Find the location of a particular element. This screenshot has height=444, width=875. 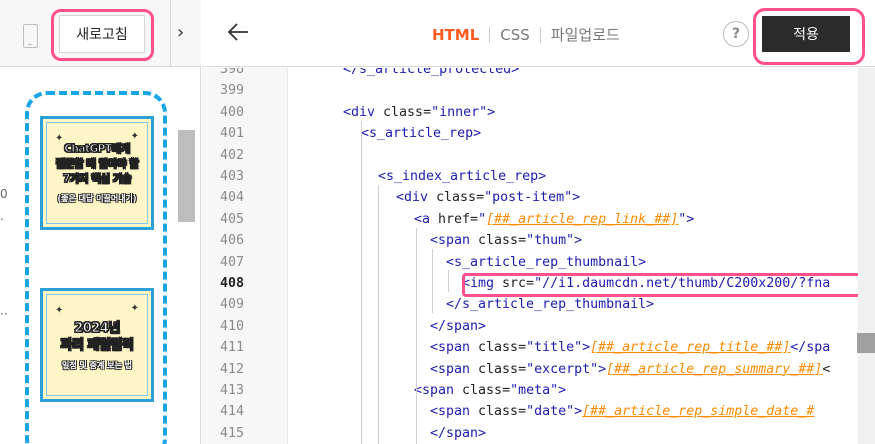

line-number: 404 is located at coordinates (231, 198).